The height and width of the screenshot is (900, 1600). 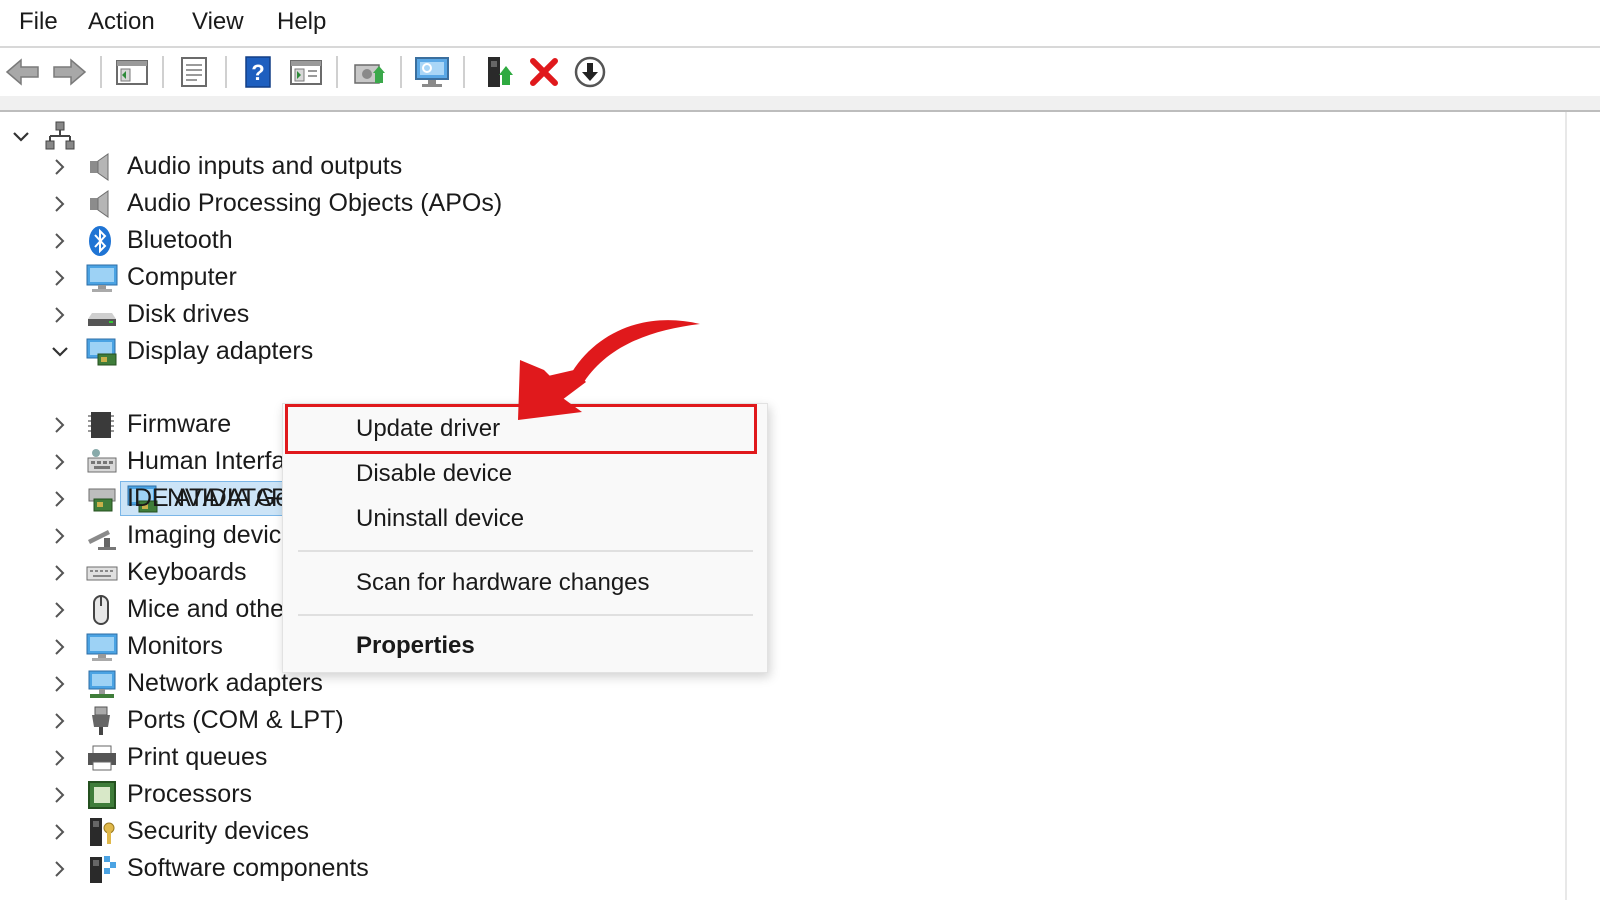 What do you see at coordinates (102, 684) in the screenshot?
I see `network-adapter-icon` at bounding box center [102, 684].